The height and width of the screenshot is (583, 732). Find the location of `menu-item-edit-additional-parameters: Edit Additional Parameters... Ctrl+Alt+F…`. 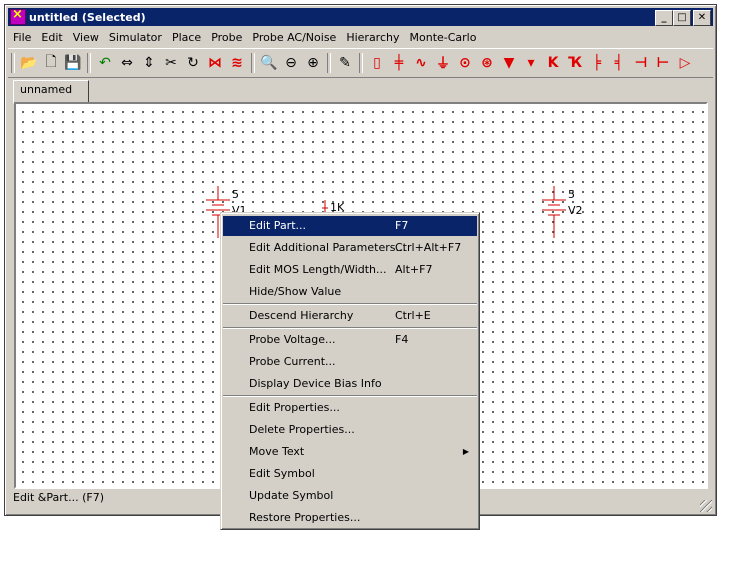

menu-item-edit-additional-parameters: Edit Additional Parameters... Ctrl+Alt+F… is located at coordinates (350, 248).